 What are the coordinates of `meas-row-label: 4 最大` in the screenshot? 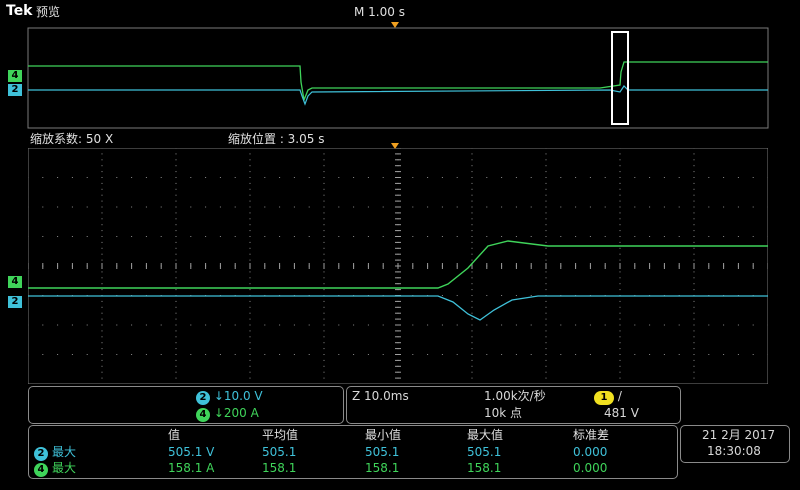 It's located at (55, 469).